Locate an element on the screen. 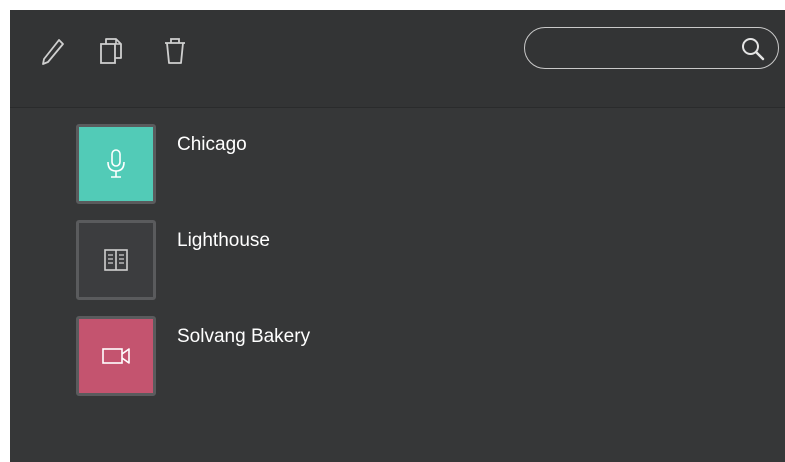 The height and width of the screenshot is (462, 785). edit-button is located at coordinates (53, 51).